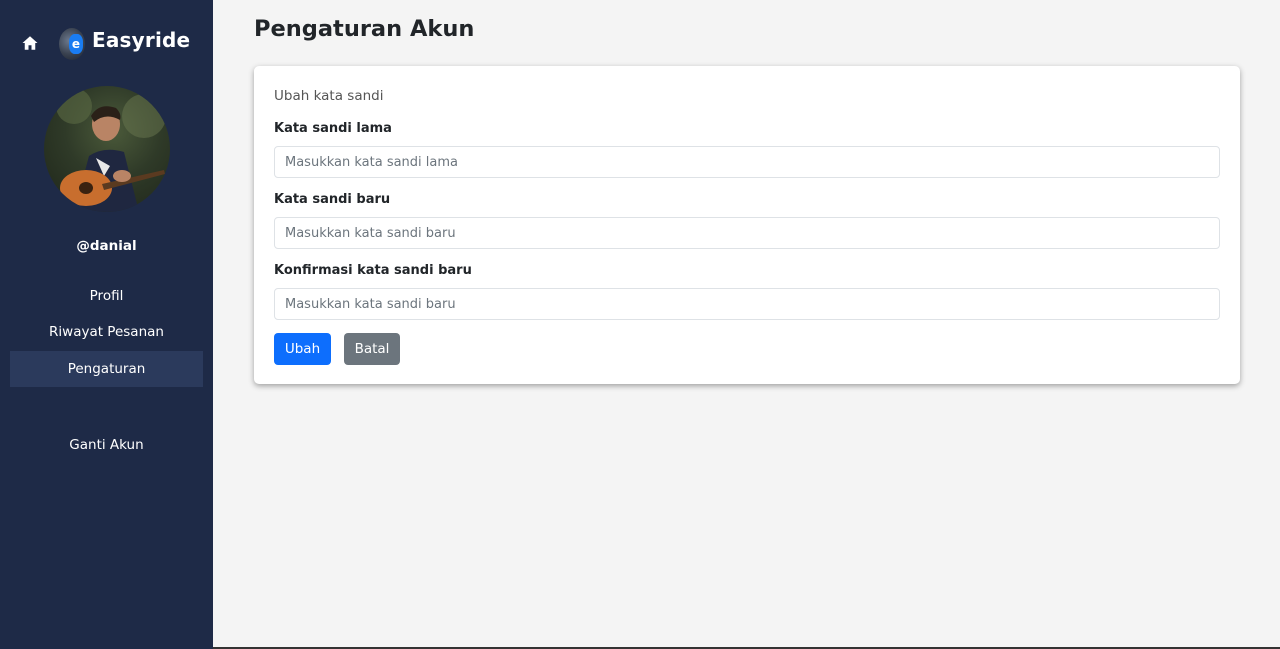 Image resolution: width=1280 pixels, height=649 pixels. Describe the element at coordinates (111, 150) in the screenshot. I see `avatar-image` at that location.